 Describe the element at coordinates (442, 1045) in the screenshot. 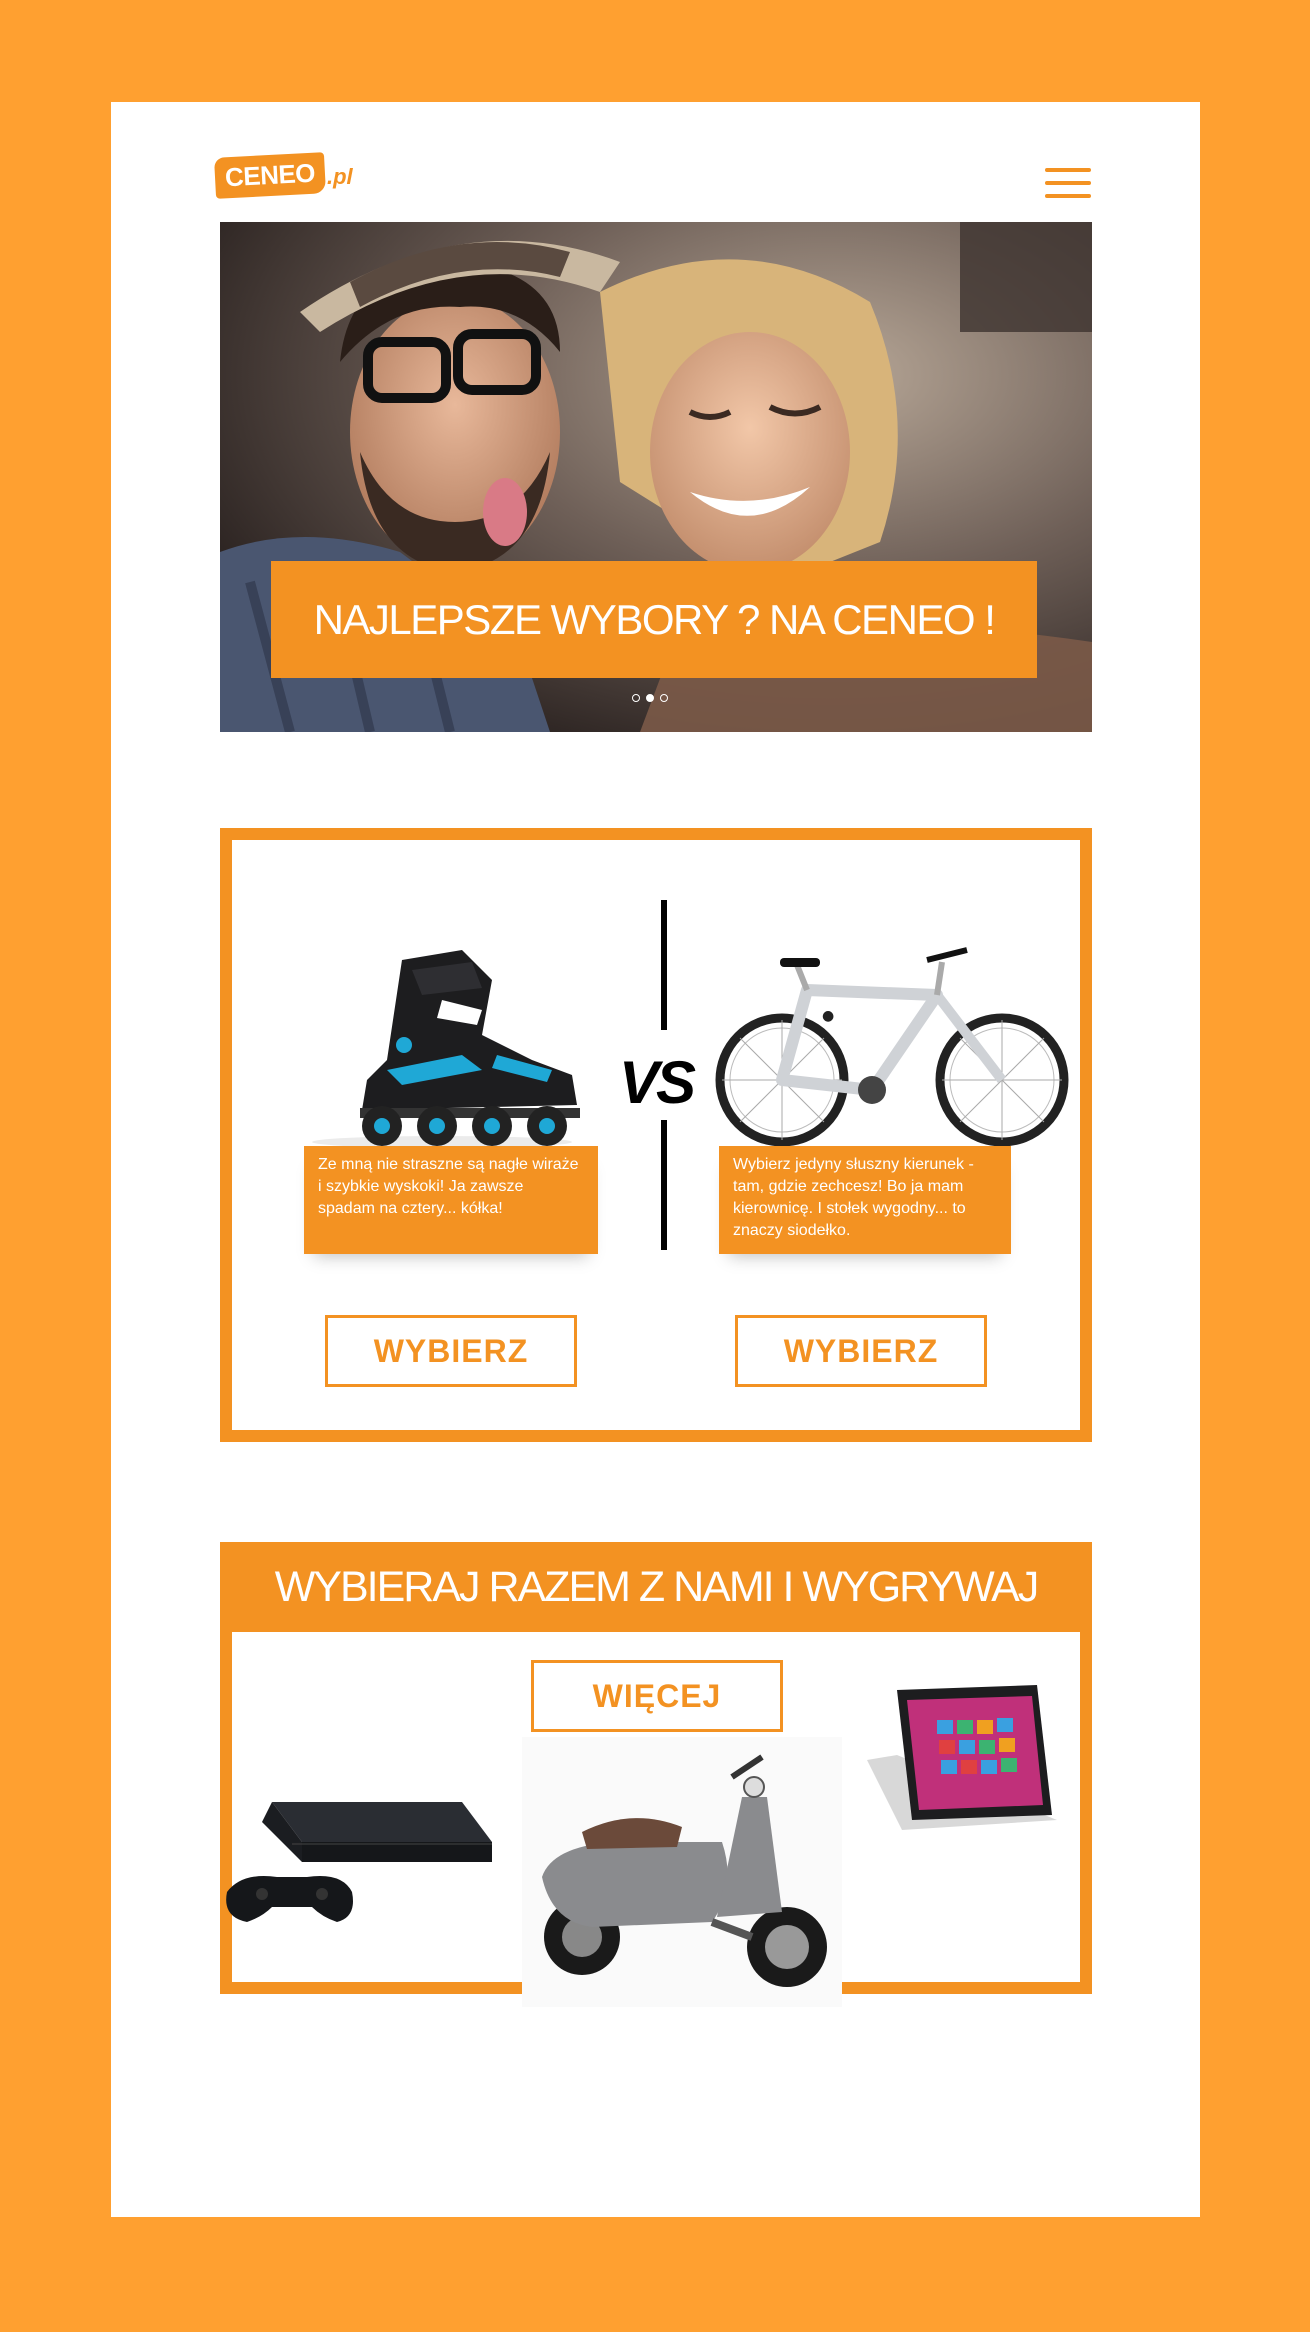

I see `inline-skate-image` at that location.